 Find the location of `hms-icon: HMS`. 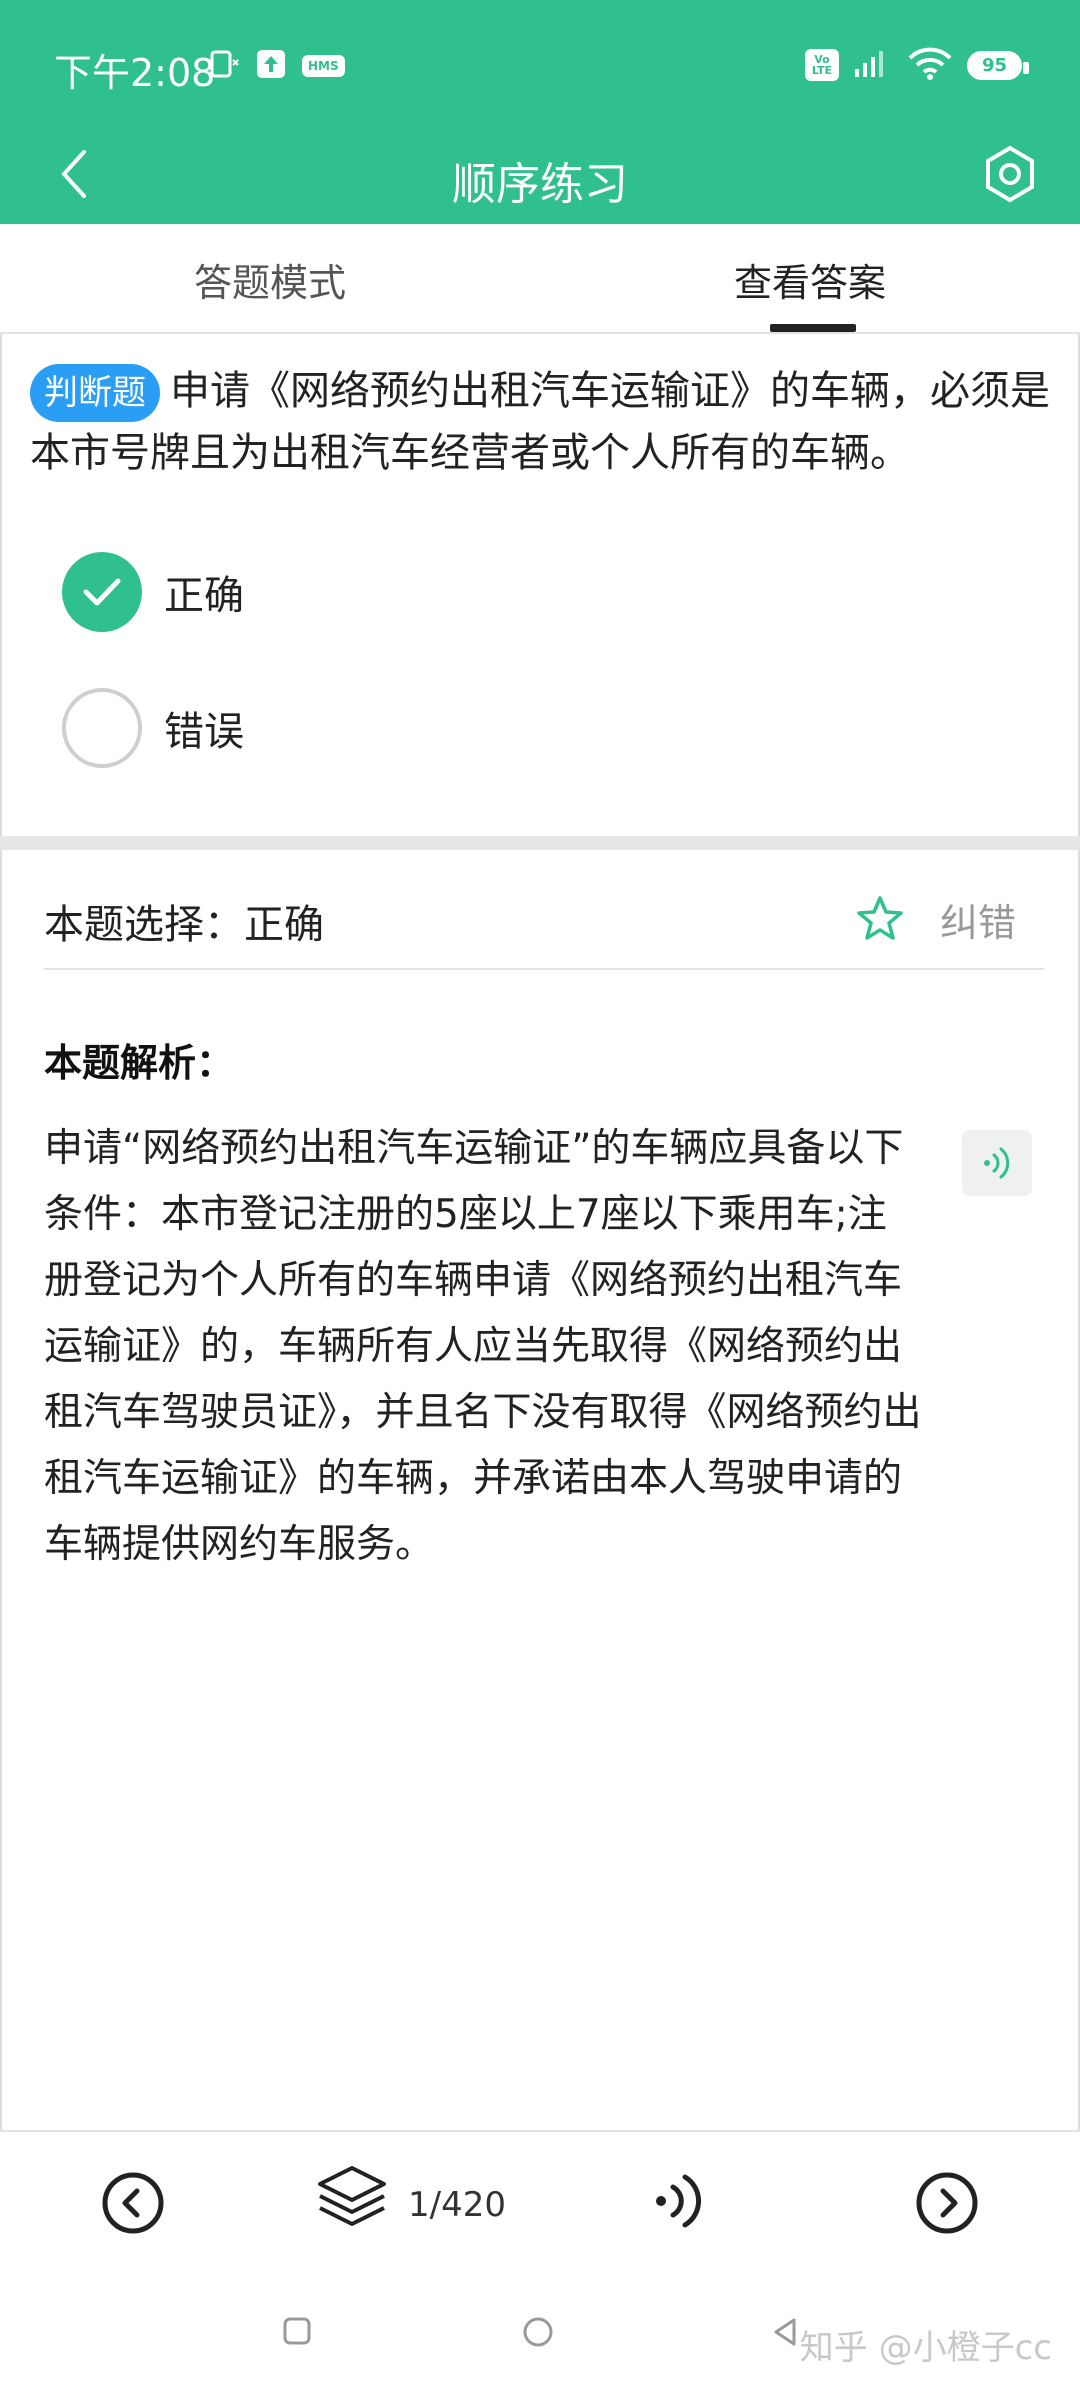

hms-icon: HMS is located at coordinates (323, 66).